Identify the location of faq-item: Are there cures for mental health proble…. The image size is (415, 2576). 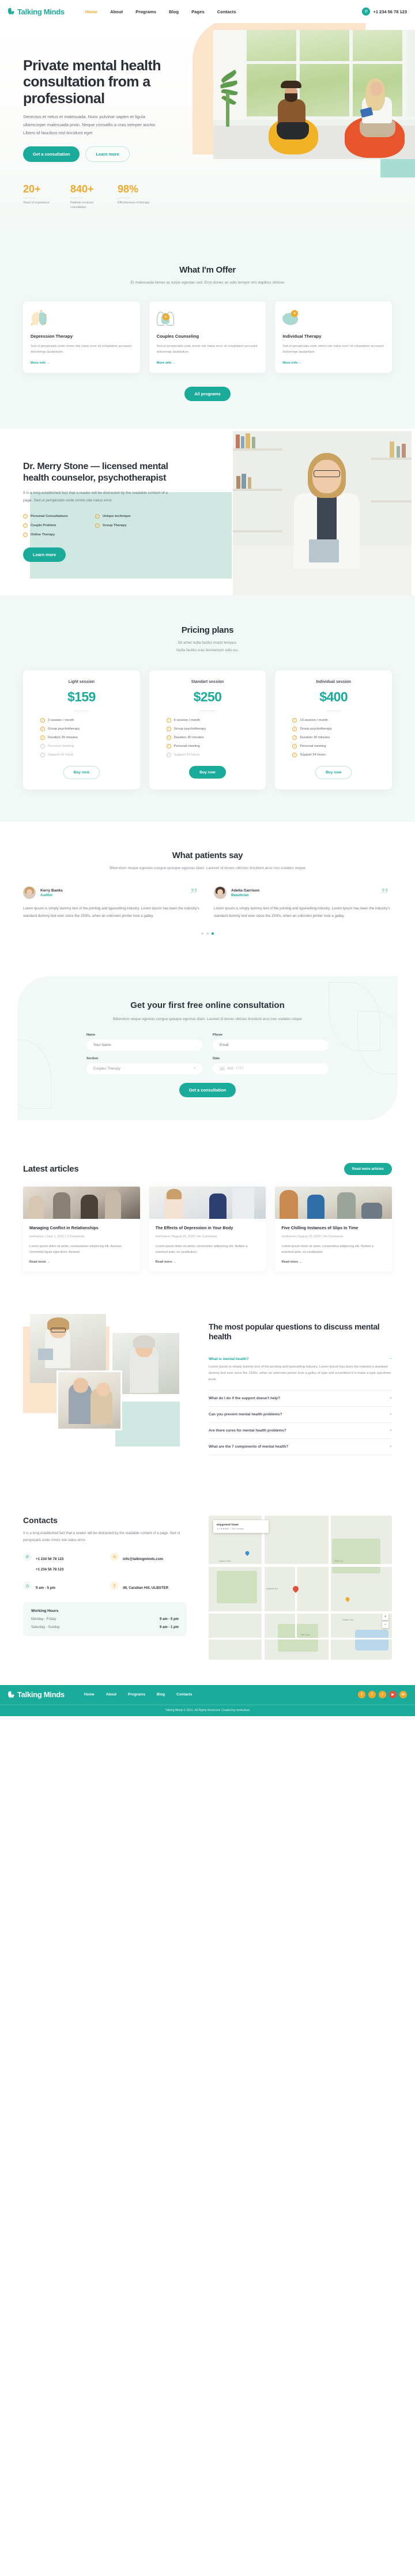
(300, 1431).